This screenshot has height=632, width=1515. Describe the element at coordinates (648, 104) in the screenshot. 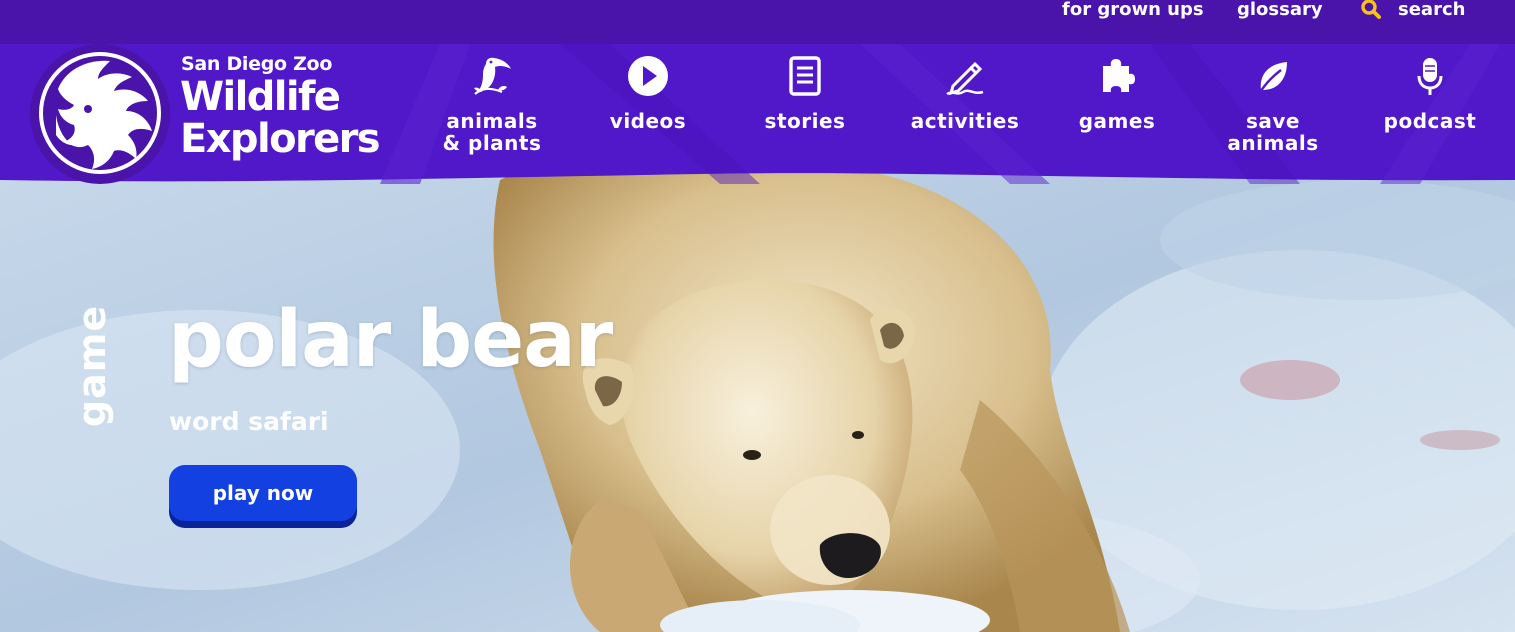

I see `nav-item-videos: videos` at that location.